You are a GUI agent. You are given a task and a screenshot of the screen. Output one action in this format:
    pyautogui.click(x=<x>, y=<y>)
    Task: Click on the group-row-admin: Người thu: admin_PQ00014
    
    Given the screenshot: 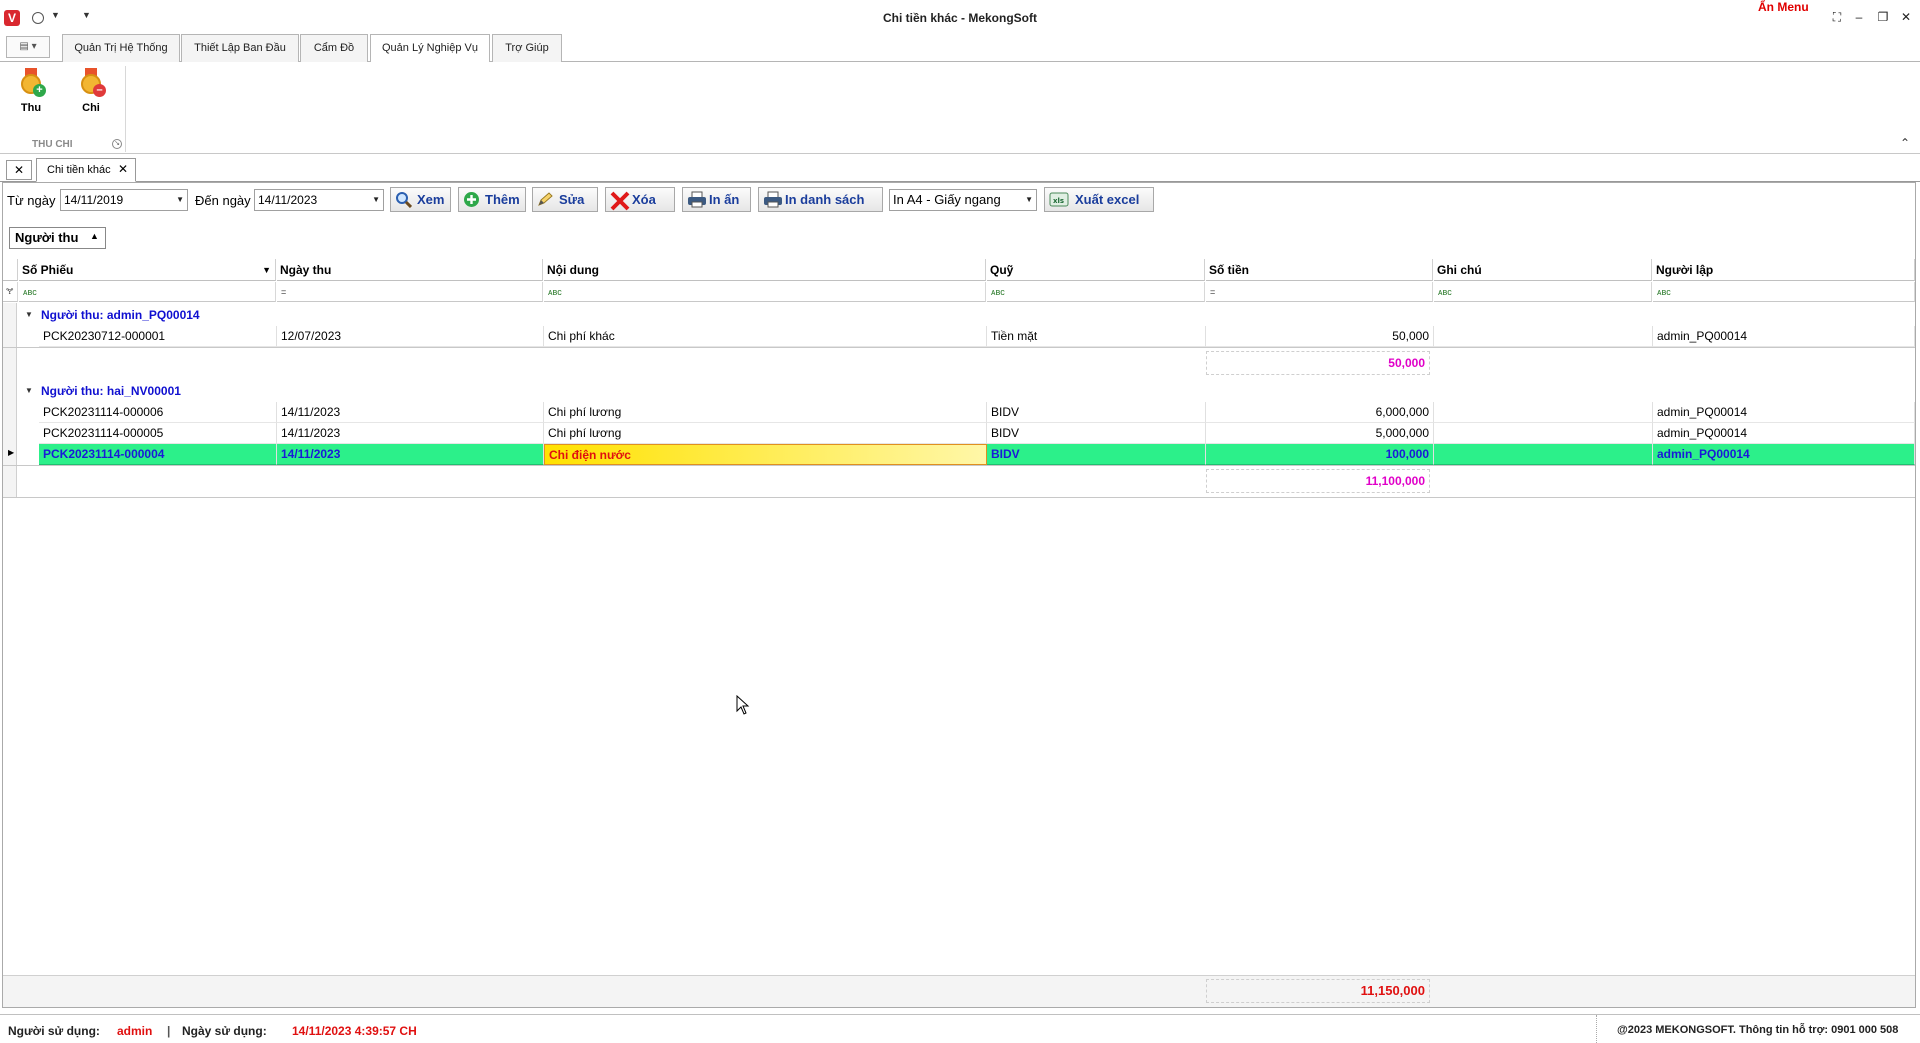 What is the action you would take?
    pyautogui.click(x=267, y=315)
    